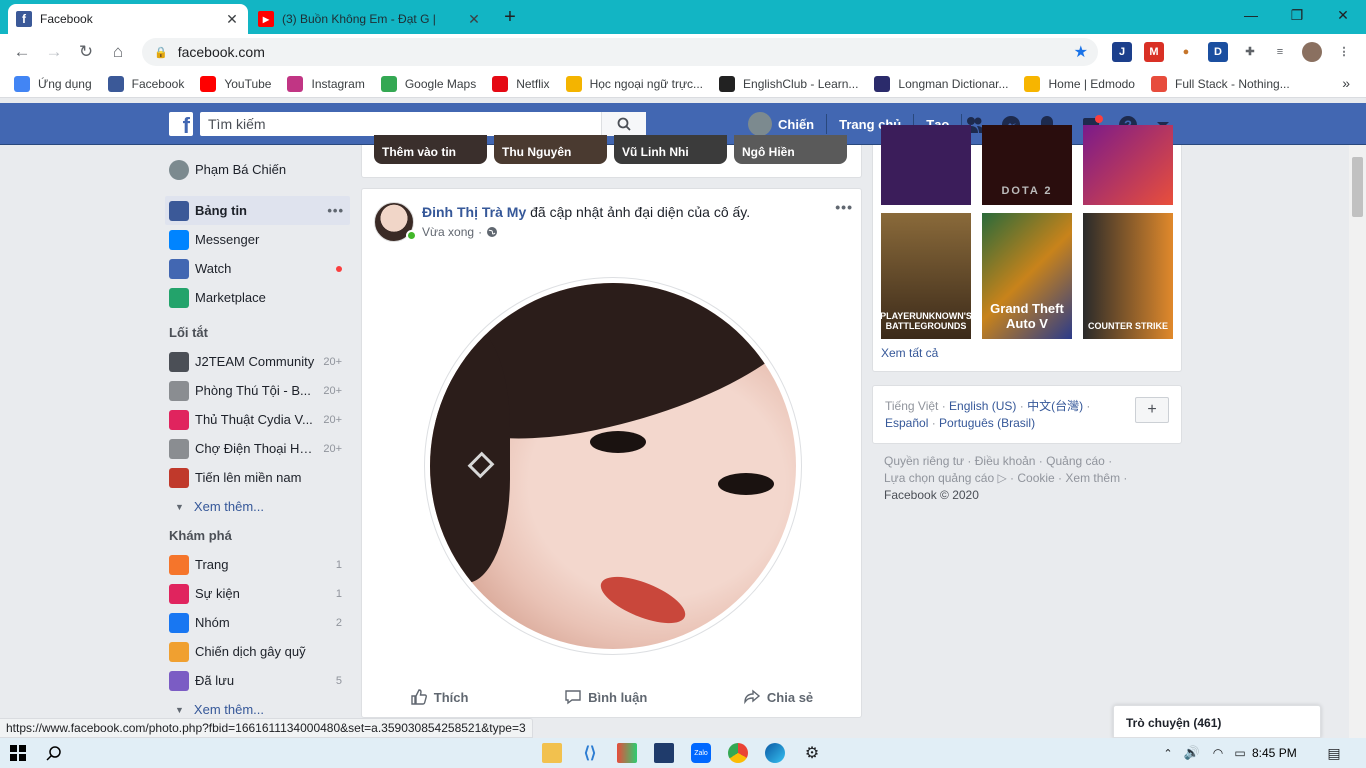  Describe the element at coordinates (257, 477) in the screenshot. I see `sidebar-item-cards: Tiến lên miền nam` at that location.